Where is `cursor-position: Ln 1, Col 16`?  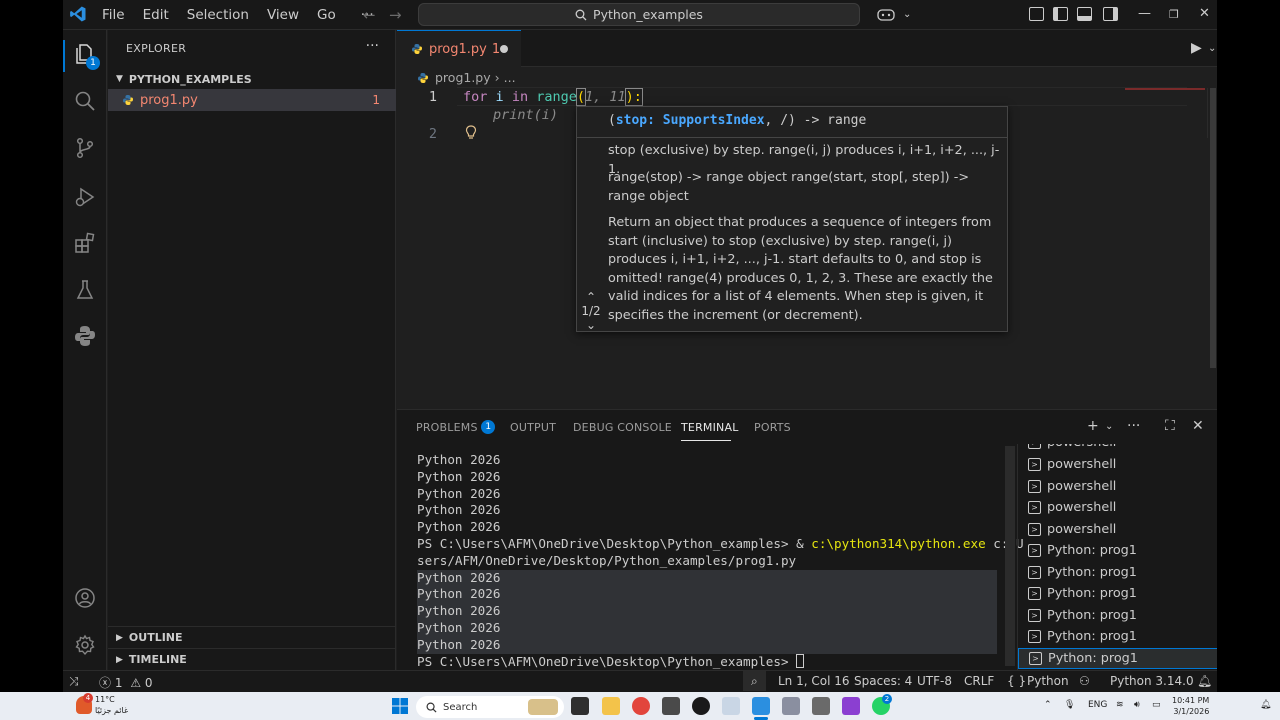 cursor-position: Ln 1, Col 16 is located at coordinates (814, 681).